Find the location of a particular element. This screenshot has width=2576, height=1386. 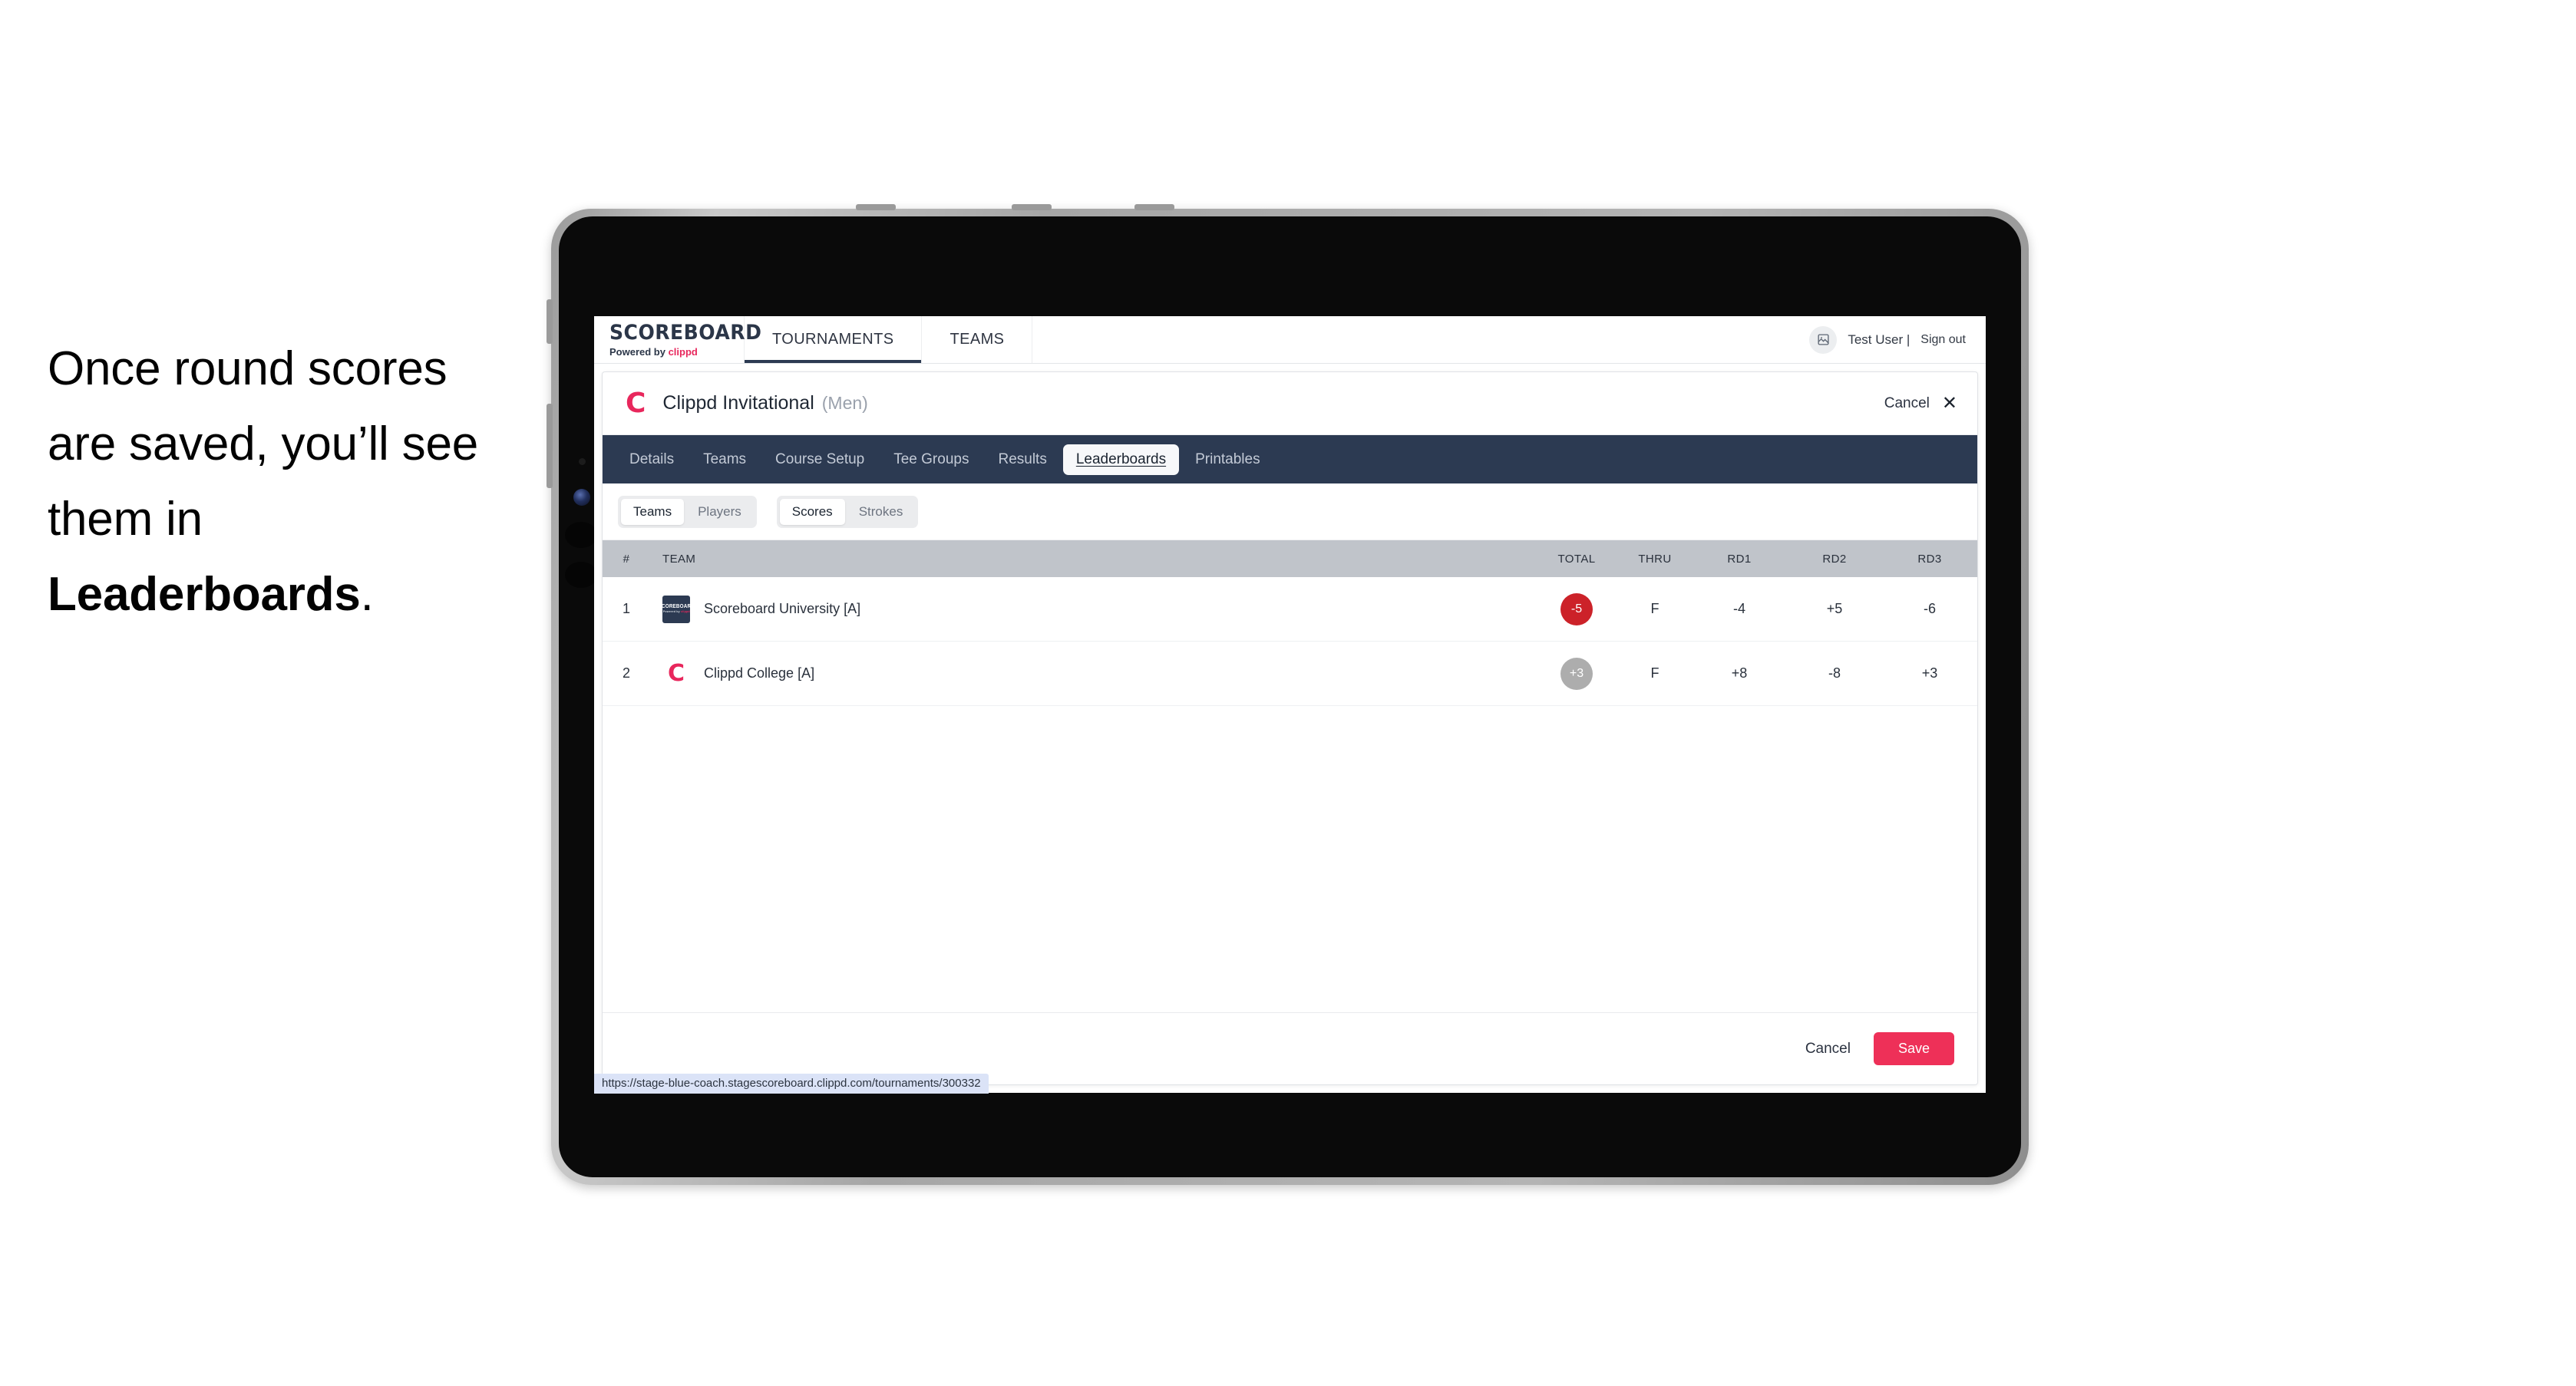

segment-score-mode: Scores Strokes is located at coordinates (847, 511).